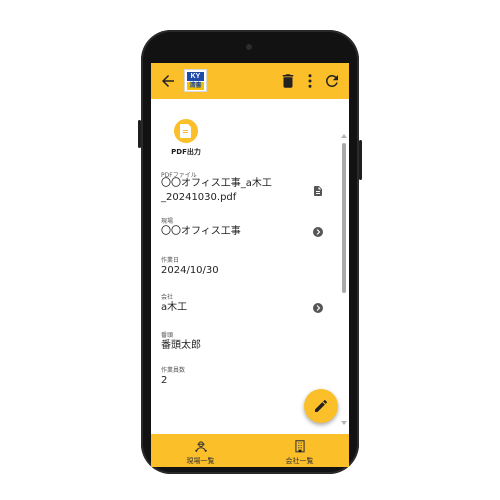 The width and height of the screenshot is (500, 500). What do you see at coordinates (174, 307) in the screenshot?
I see `company-value: a木工` at bounding box center [174, 307].